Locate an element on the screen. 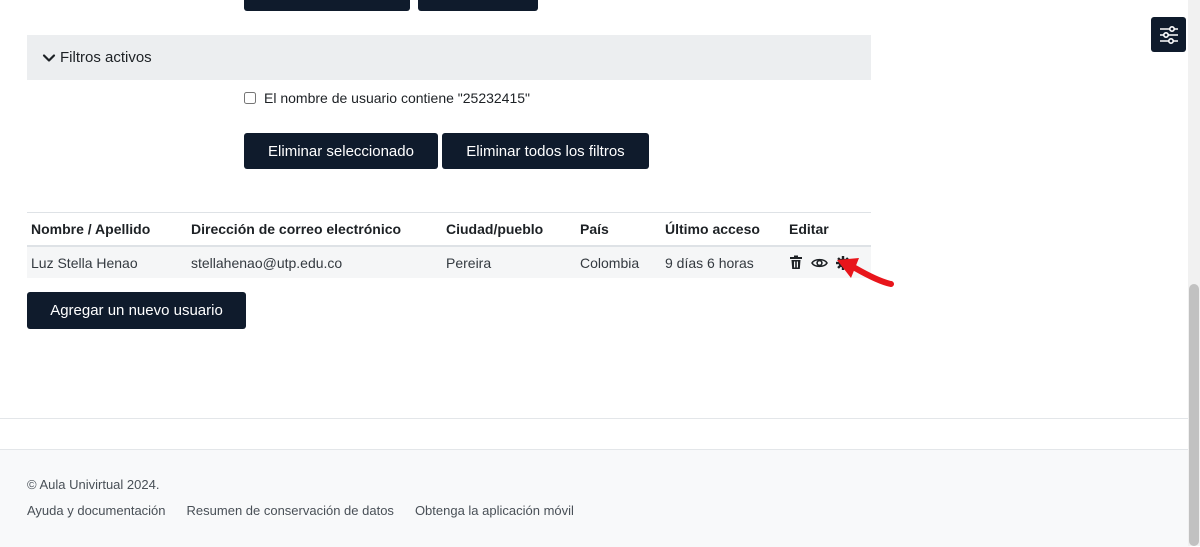 The image size is (1200, 547). cell-last-access: 9 días 6 horas is located at coordinates (723, 262).